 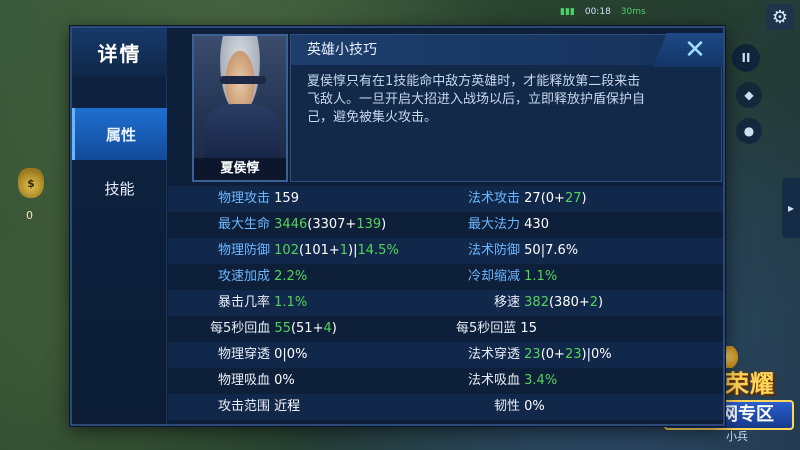 I want to click on stat-value: 50|7.6%, so click(x=551, y=250).